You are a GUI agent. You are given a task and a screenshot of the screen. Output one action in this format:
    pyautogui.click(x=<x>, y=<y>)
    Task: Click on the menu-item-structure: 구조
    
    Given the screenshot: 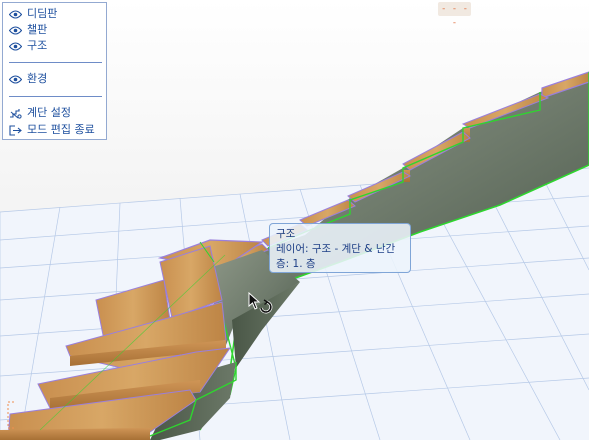 What is the action you would take?
    pyautogui.click(x=28, y=46)
    